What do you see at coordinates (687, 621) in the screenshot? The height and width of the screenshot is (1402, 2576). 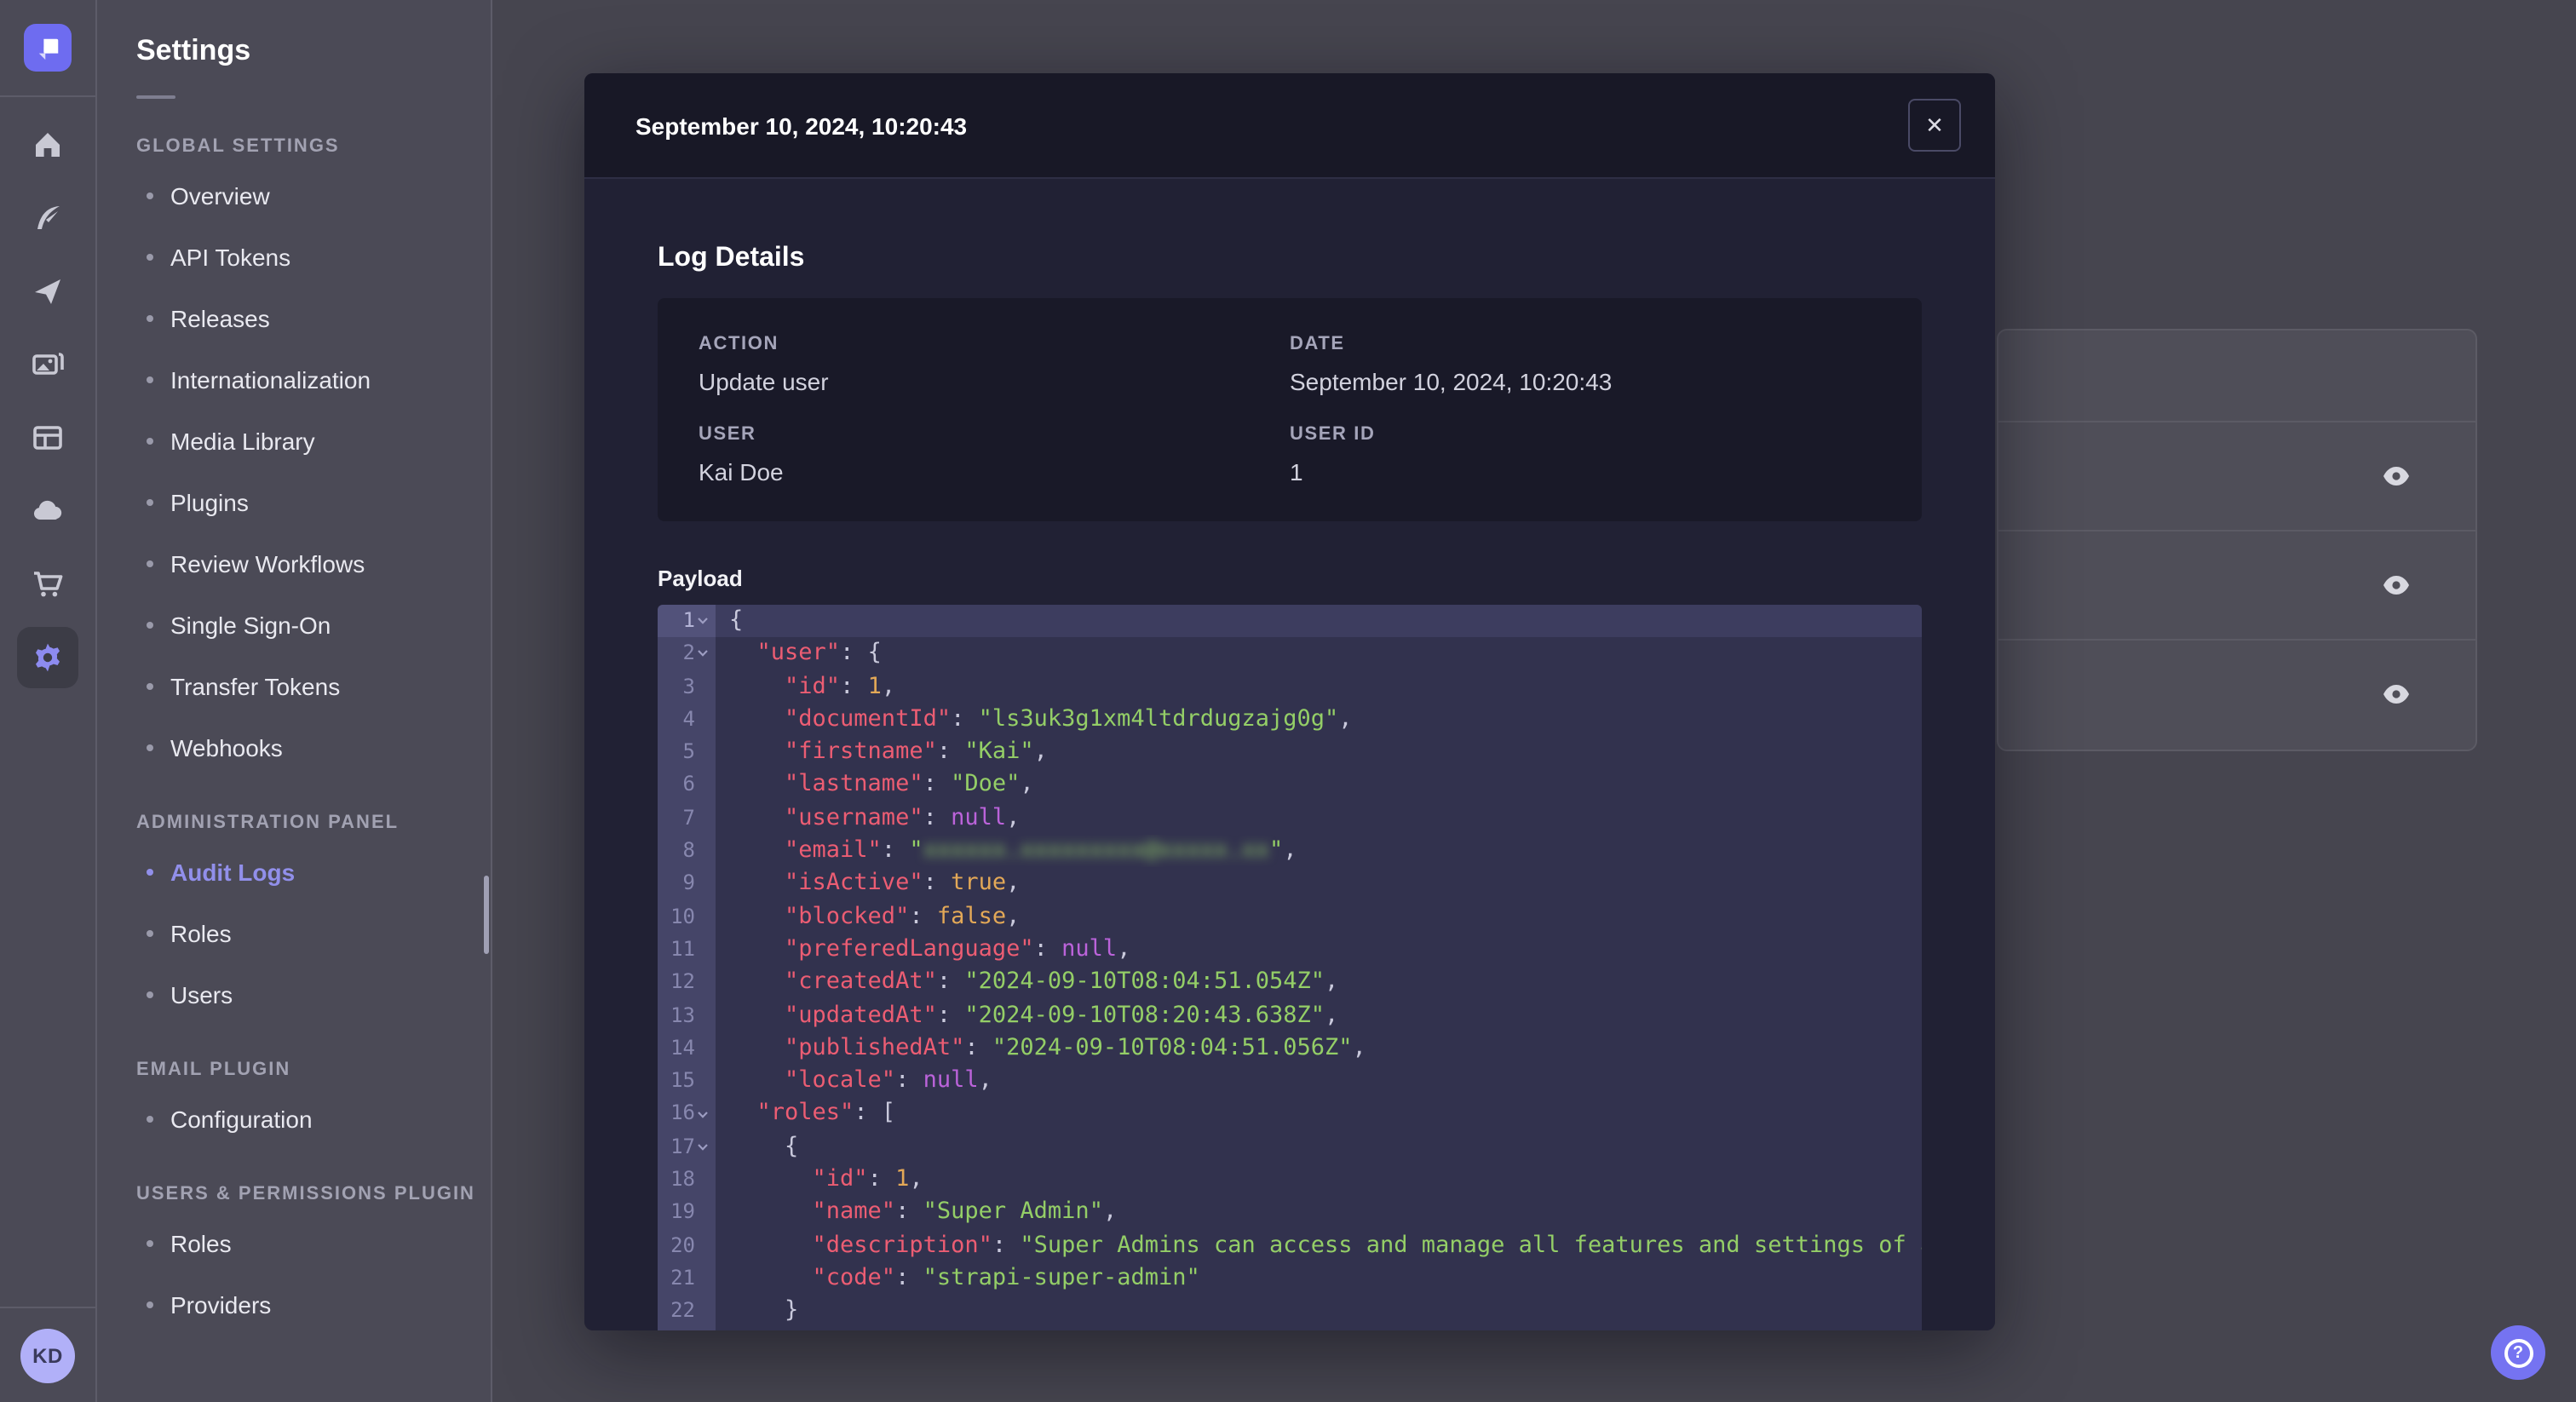 I see `line-number: 1` at bounding box center [687, 621].